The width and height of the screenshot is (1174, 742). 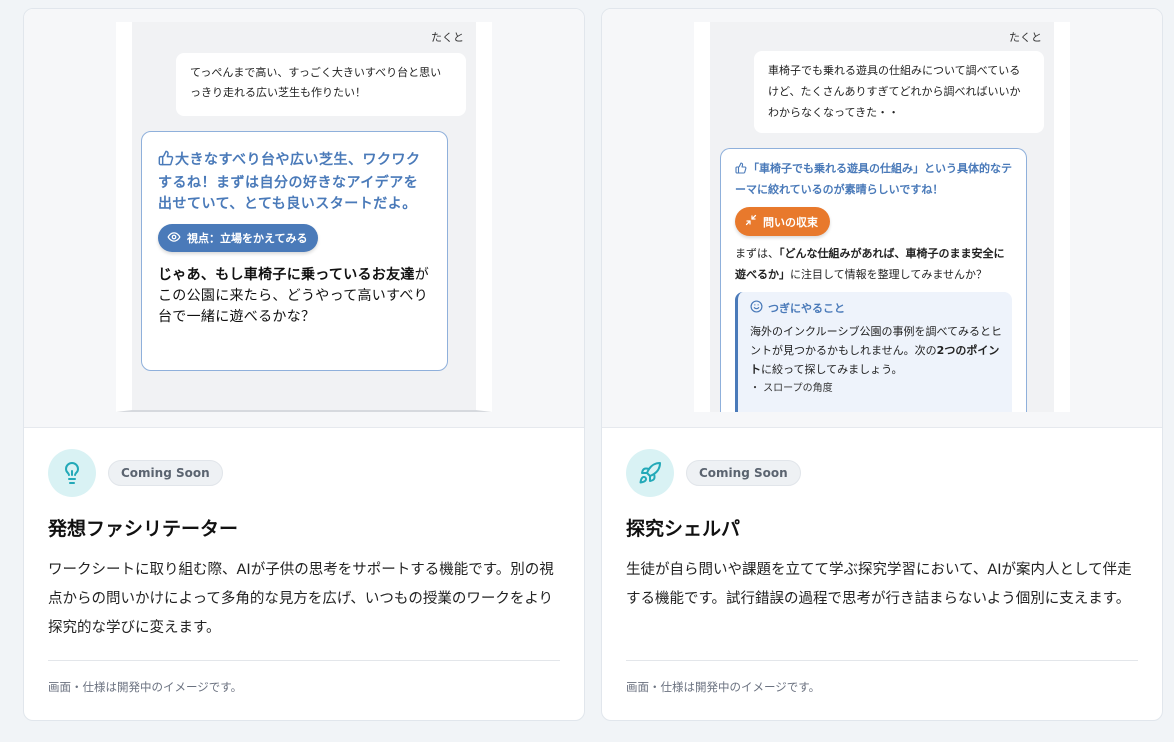 I want to click on converge-button: 問いの収束, so click(x=782, y=221).